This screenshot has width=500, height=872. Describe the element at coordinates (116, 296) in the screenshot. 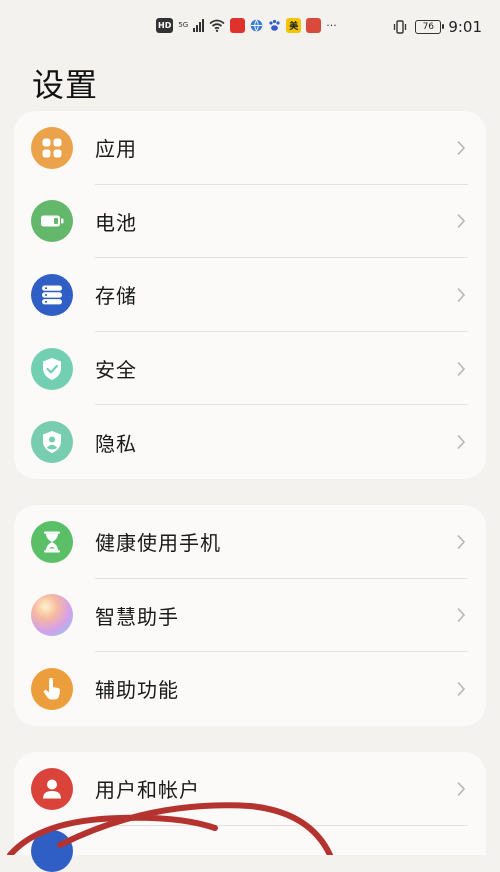

I see `settings-item-label: 存储` at that location.